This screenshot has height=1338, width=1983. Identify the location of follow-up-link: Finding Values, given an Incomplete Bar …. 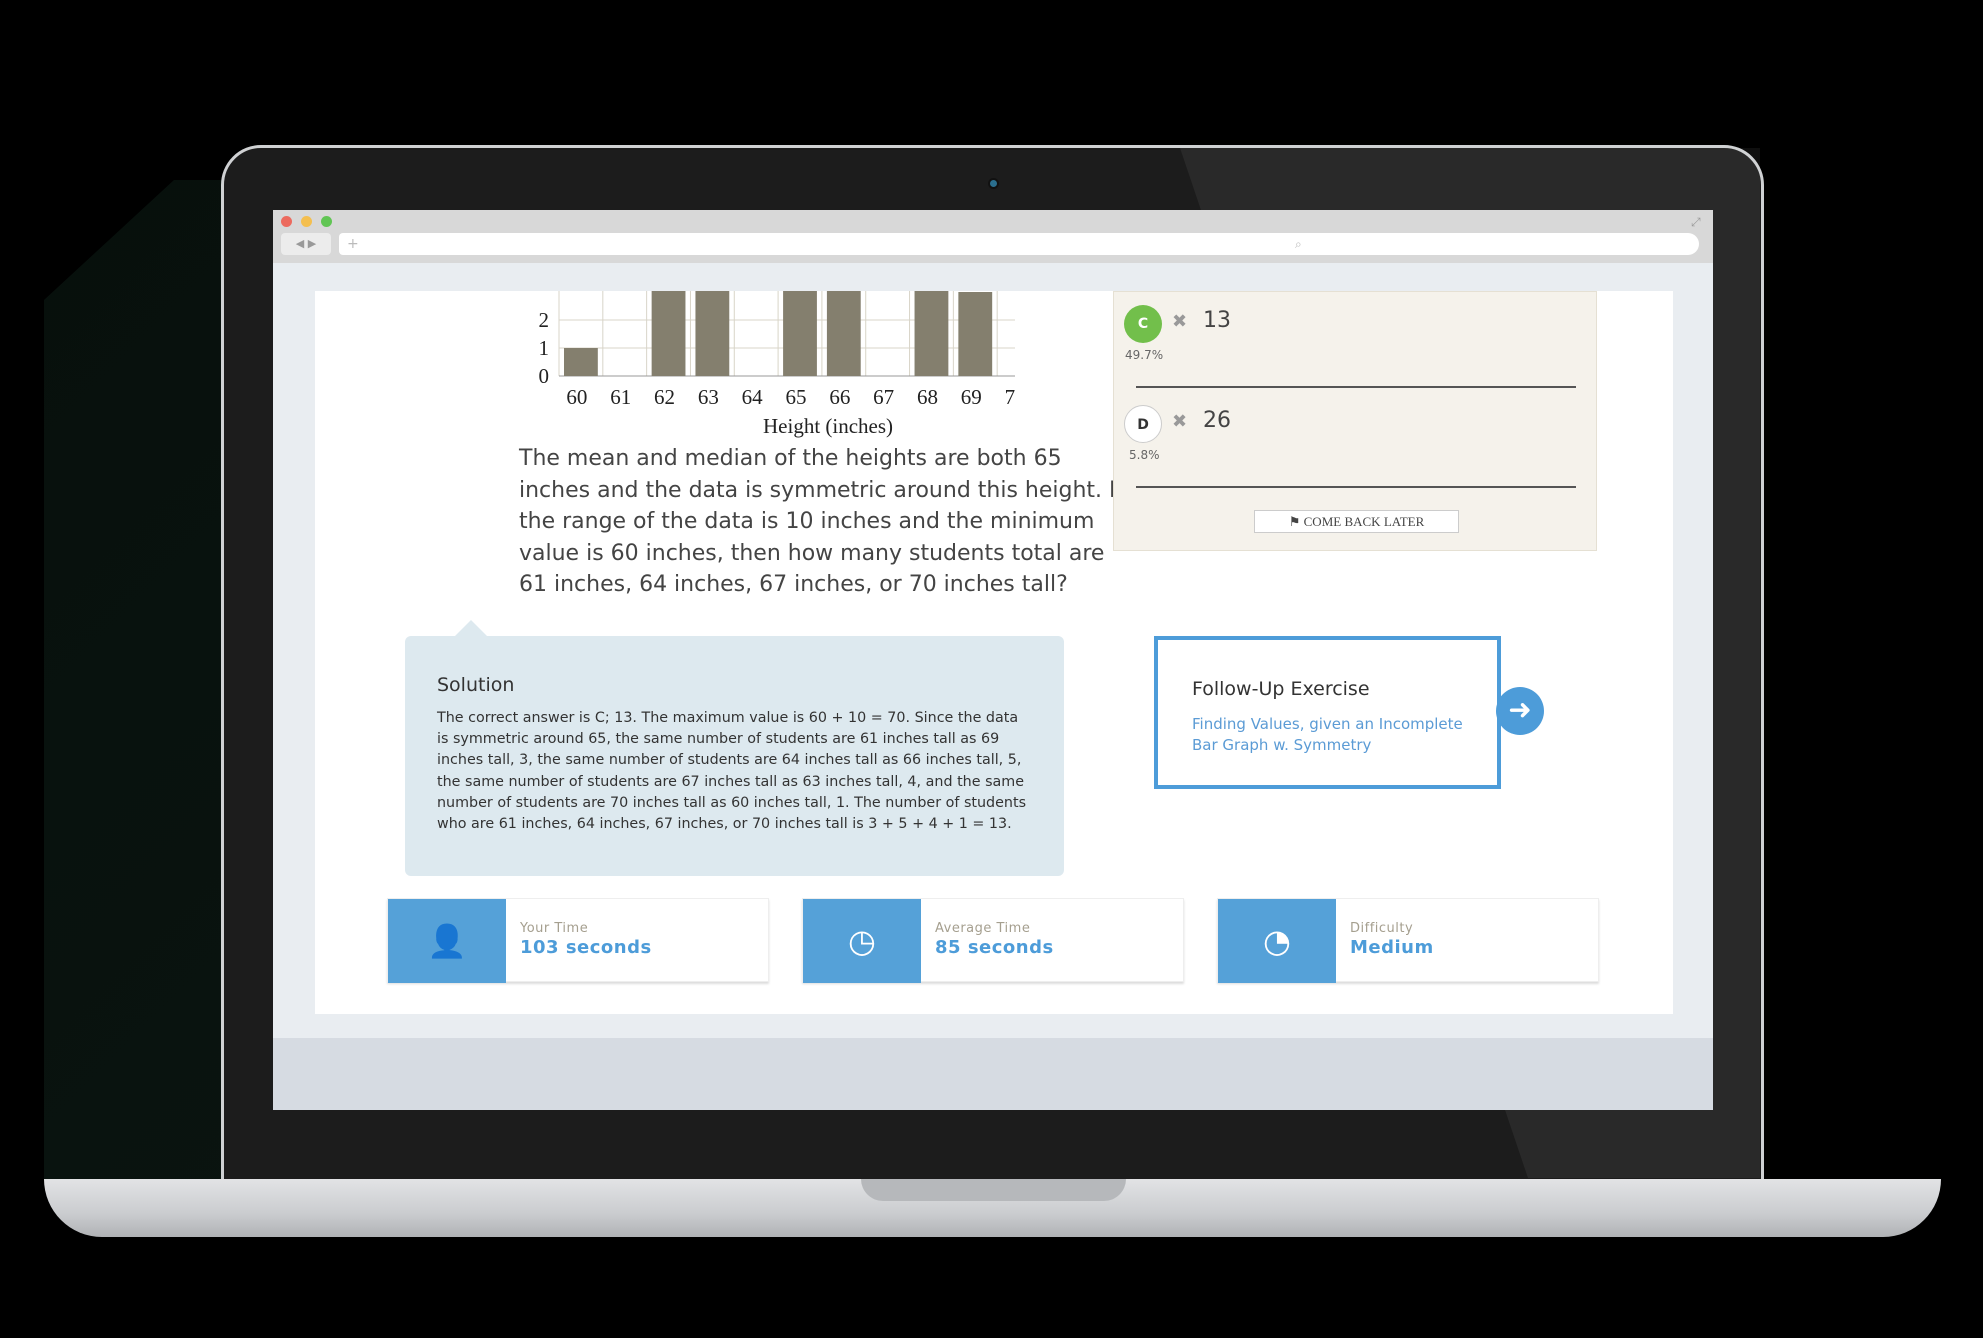
(1327, 735).